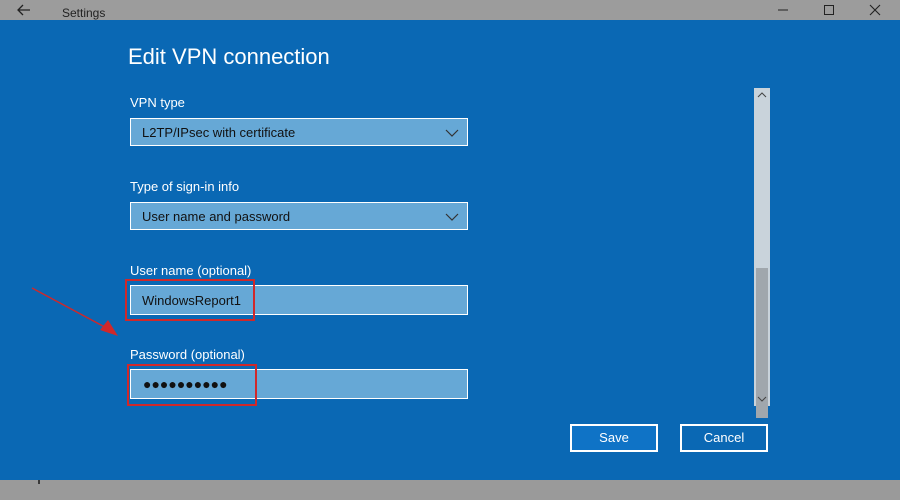 The image size is (900, 500). What do you see at coordinates (299, 132) in the screenshot?
I see `vpn-type-select: L2TP/IPsec with certificate` at bounding box center [299, 132].